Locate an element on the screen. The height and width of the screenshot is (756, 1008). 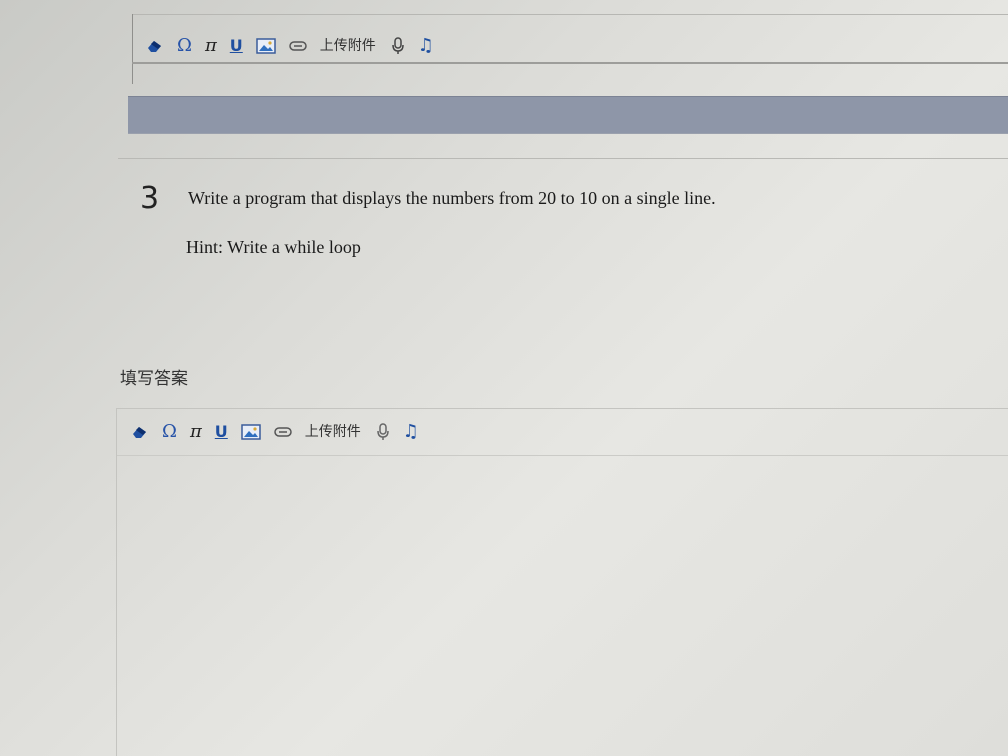
toolbar-divider is located at coordinates (570, 63).